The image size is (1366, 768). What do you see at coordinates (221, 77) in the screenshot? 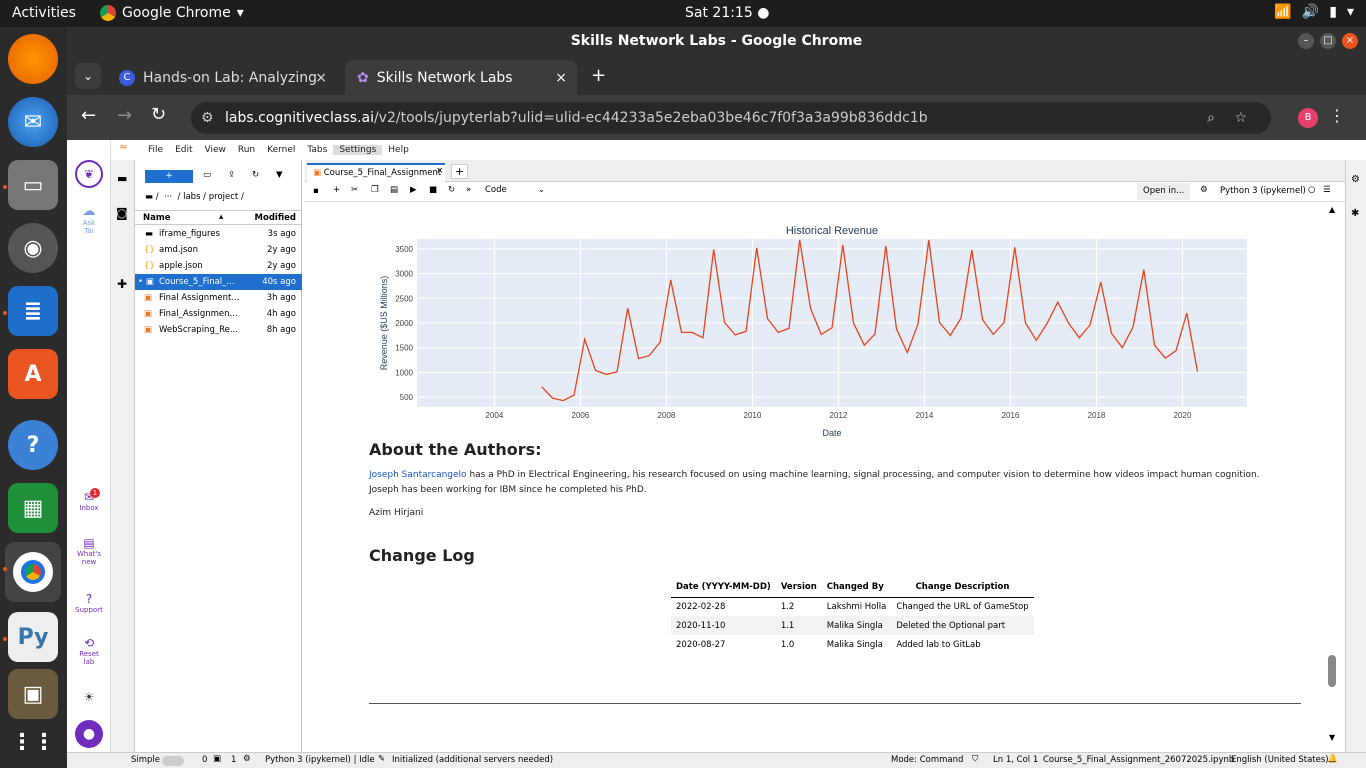
I see `tab-hands-on-lab: C Hands-on Lab: Analyzing ×` at bounding box center [221, 77].